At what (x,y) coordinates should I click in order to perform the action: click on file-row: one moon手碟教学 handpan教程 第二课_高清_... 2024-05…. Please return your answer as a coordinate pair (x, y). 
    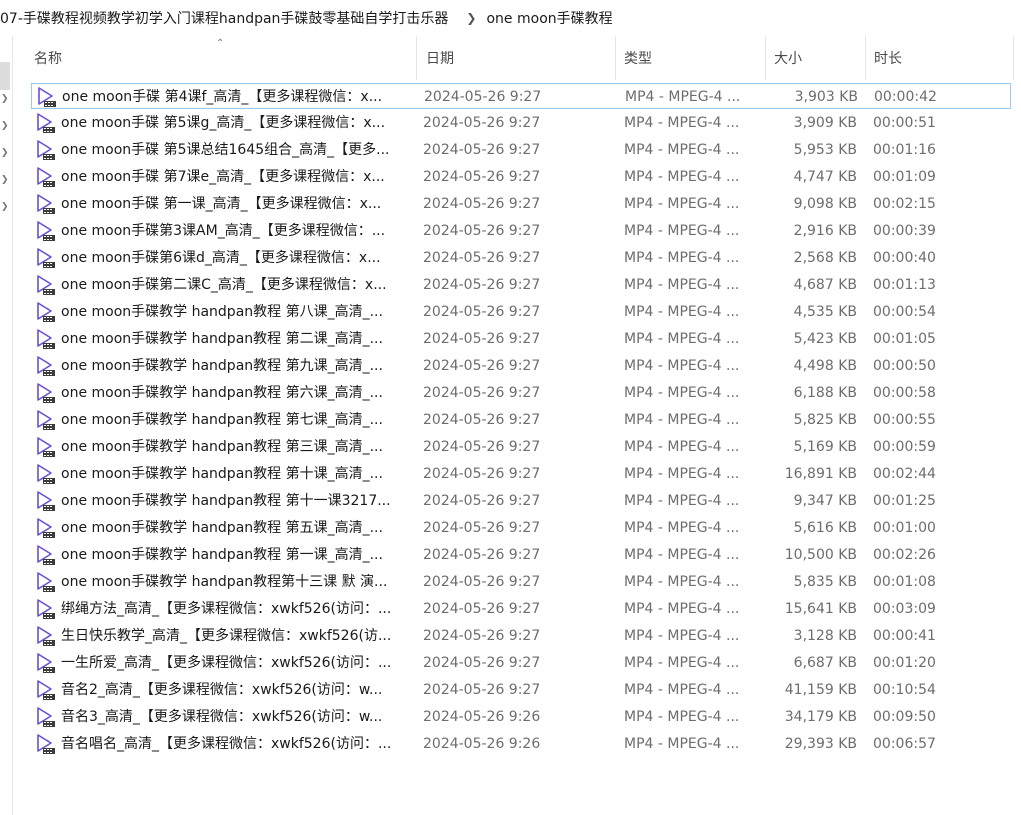
    Looking at the image, I should click on (521, 339).